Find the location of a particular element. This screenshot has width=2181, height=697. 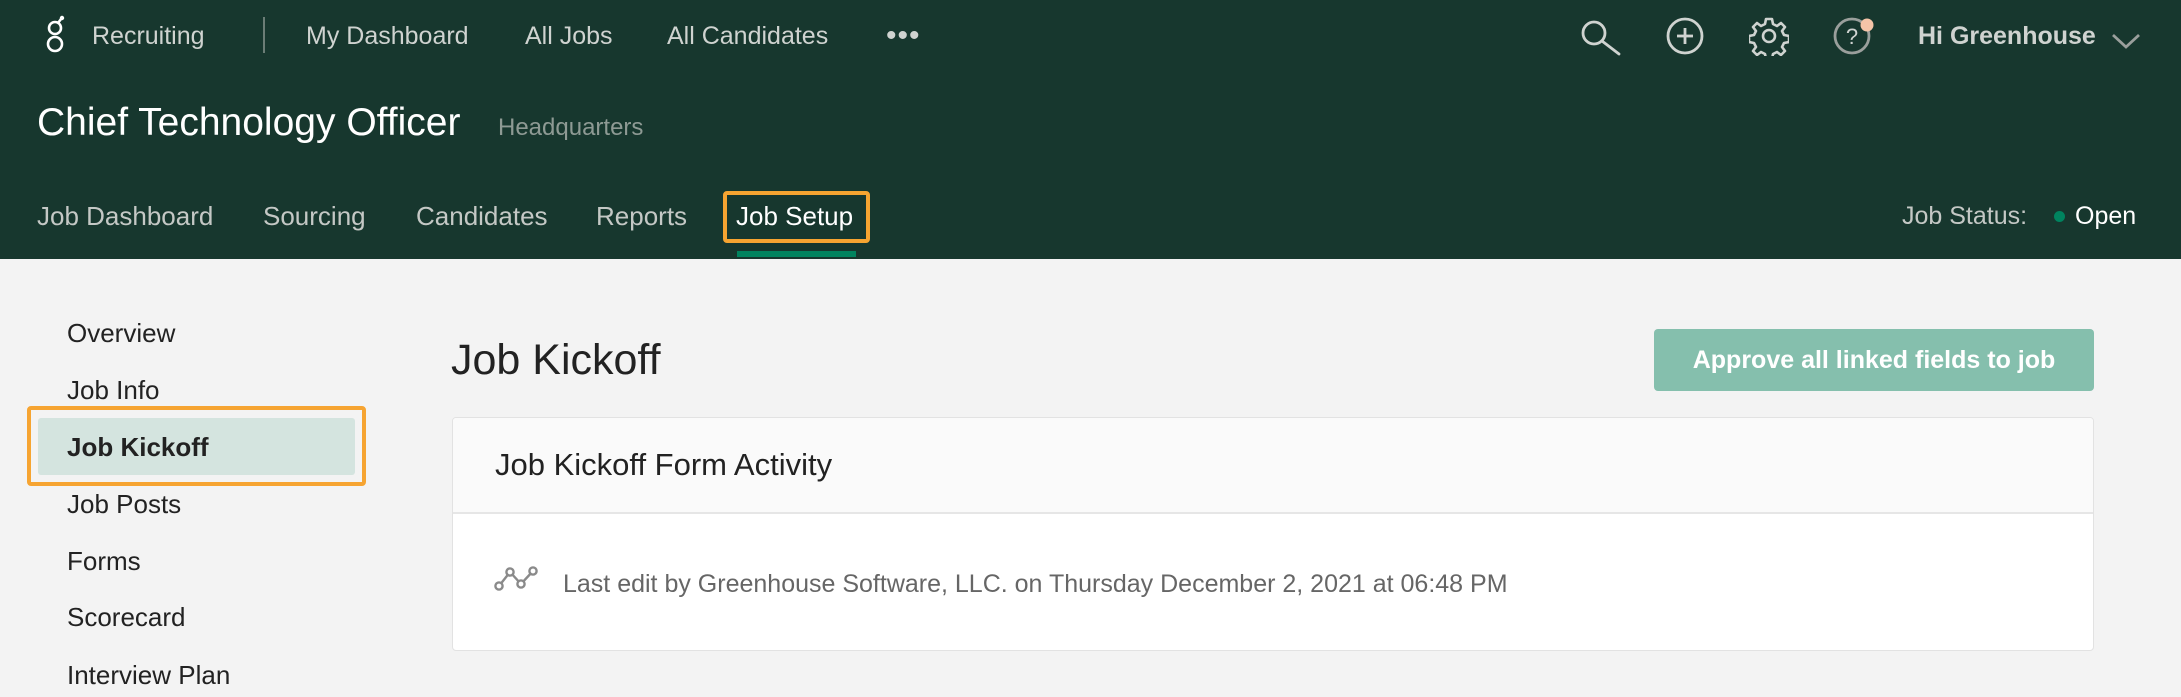

tab-job-dashboard: Job Dashboard is located at coordinates (125, 216).